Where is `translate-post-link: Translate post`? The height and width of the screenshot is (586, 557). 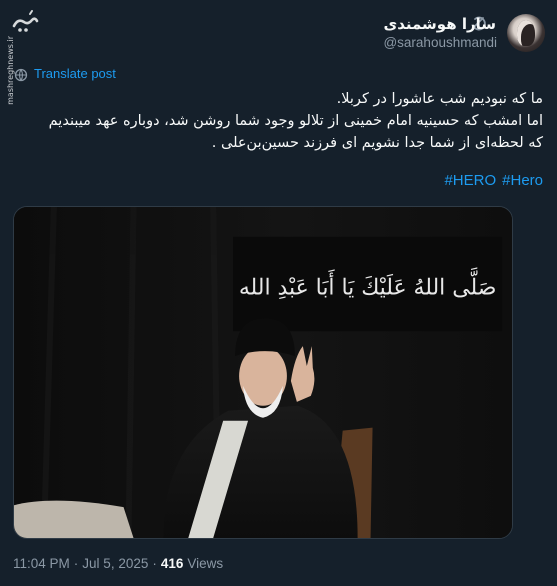 translate-post-link: Translate post is located at coordinates (75, 73).